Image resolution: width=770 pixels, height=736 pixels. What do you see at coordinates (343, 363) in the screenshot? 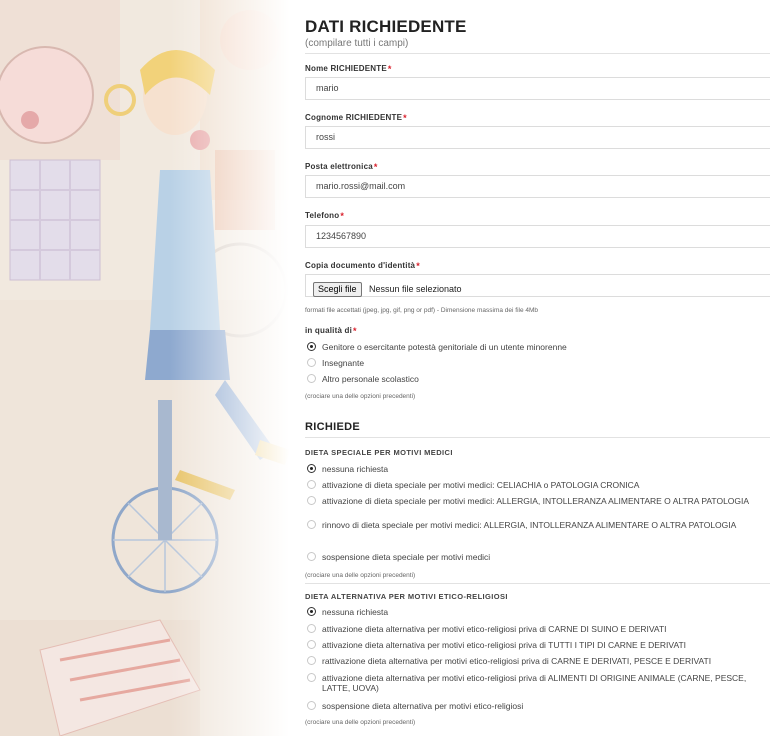
I see `qualita-option-label: Insegnante` at bounding box center [343, 363].